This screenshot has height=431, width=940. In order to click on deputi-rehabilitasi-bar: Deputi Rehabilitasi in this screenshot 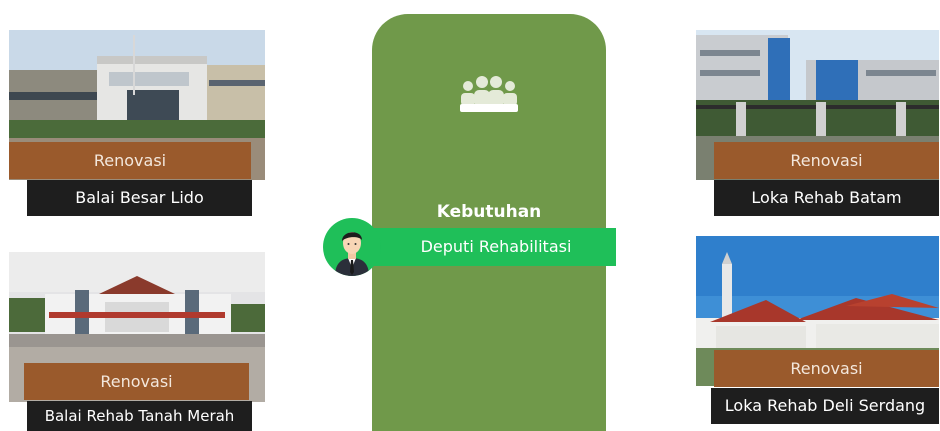, I will do `click(484, 247)`.